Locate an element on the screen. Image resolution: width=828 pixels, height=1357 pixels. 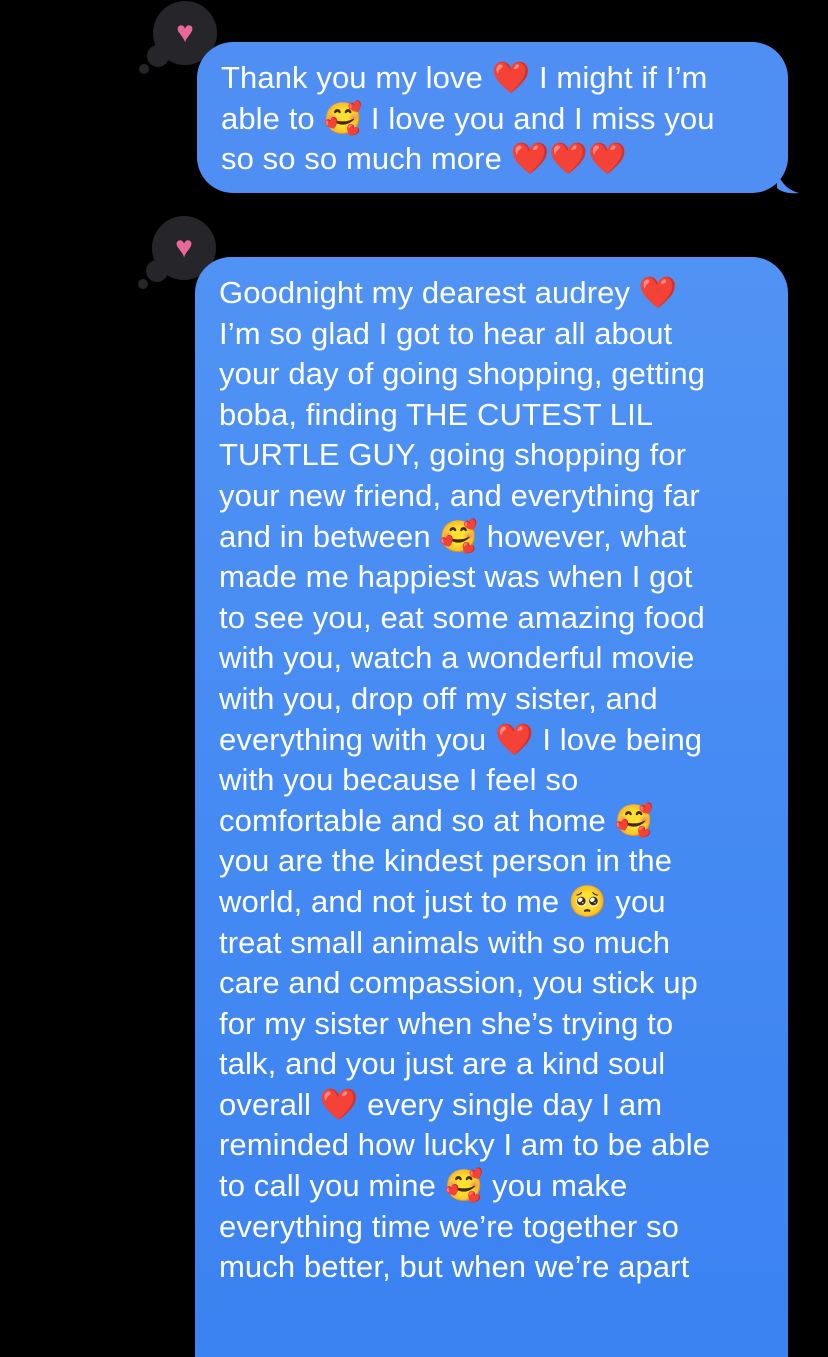
message-line: talk, and you just are a kind soul is located at coordinates (442, 1064).